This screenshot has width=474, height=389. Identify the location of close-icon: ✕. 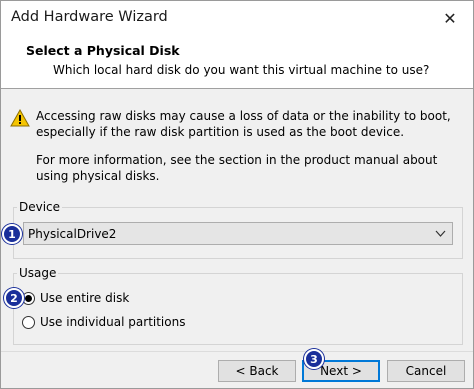
(450, 18).